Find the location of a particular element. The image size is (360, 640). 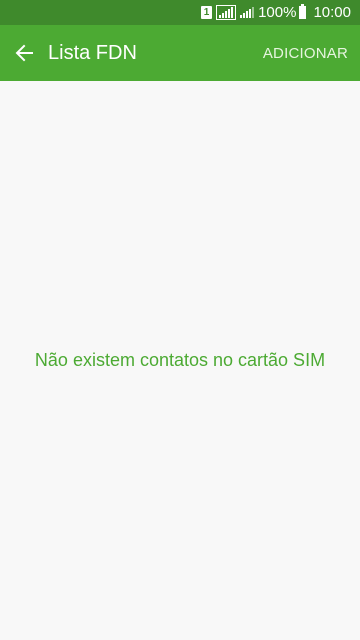

battery-percent: 100% is located at coordinates (277, 12).